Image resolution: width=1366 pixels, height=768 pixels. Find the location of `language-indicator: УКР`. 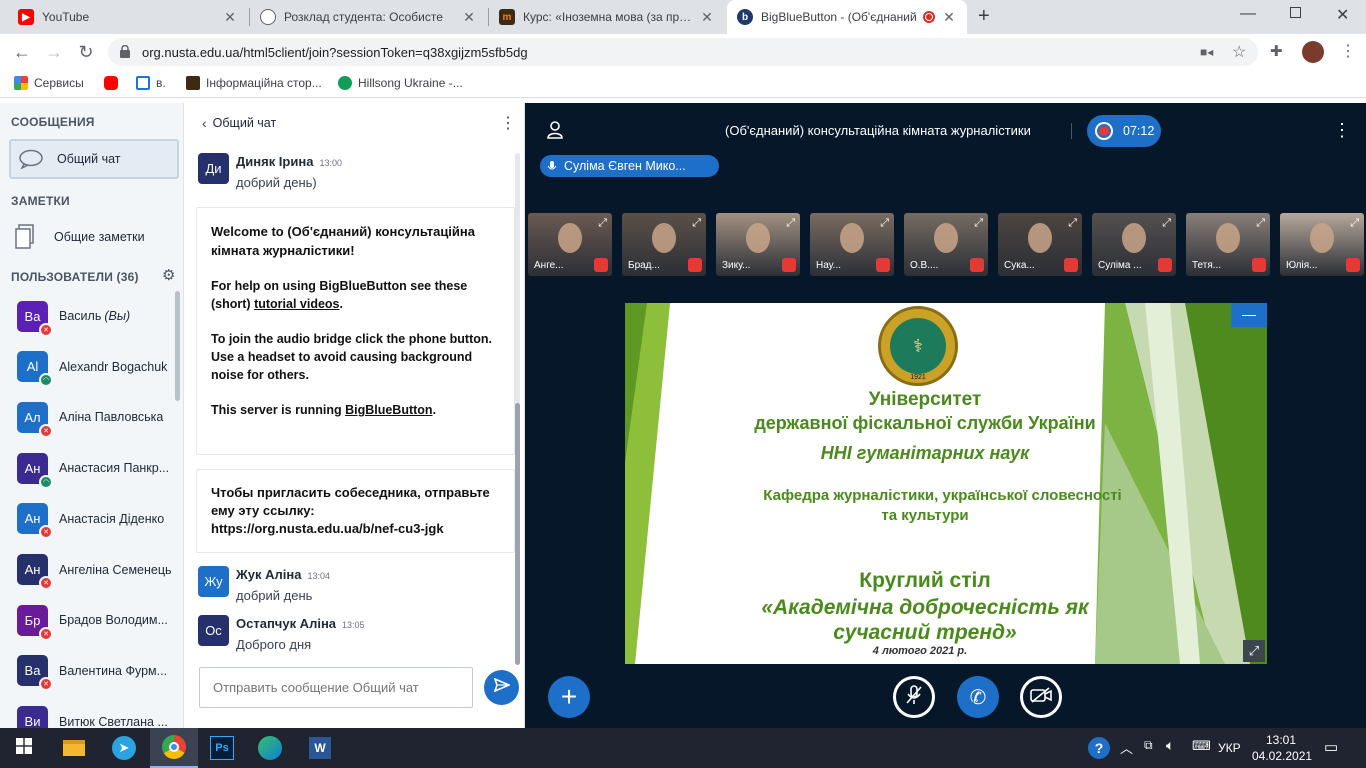

language-indicator: УКР is located at coordinates (1229, 748).